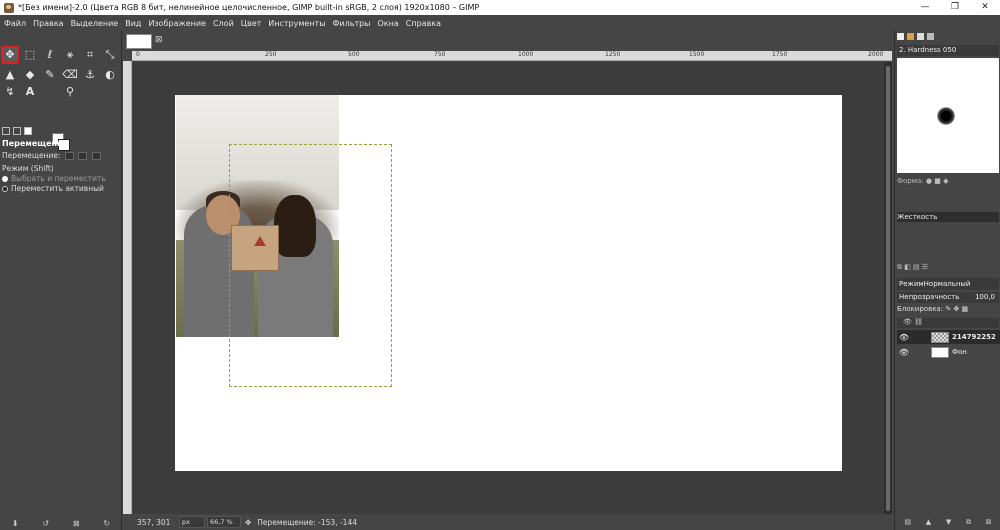  Describe the element at coordinates (133, 23) in the screenshot. I see `menu-view: Вид` at that location.